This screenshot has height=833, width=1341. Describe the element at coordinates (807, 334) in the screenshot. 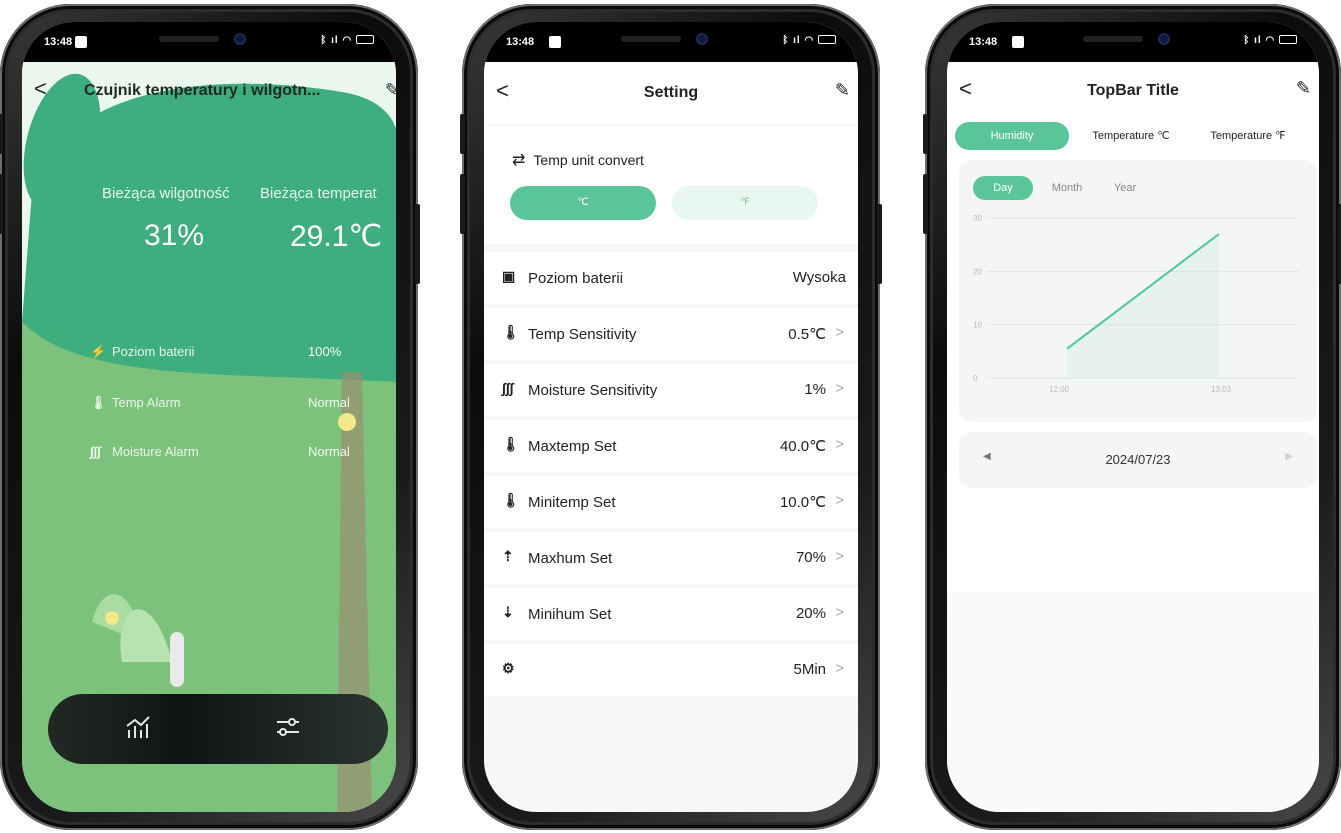

I see `setting-value: 0.5℃` at that location.